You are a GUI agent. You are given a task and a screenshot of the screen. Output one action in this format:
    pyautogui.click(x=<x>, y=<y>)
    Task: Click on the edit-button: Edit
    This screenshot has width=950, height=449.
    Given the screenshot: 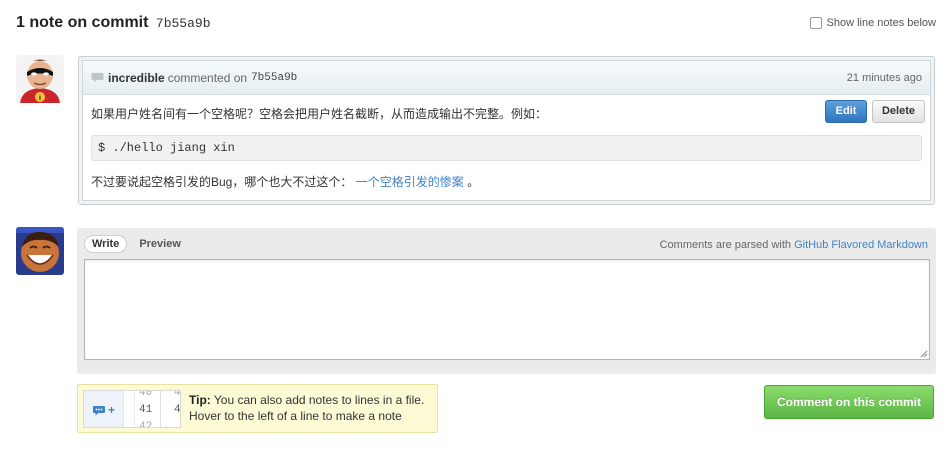 What is the action you would take?
    pyautogui.click(x=846, y=111)
    